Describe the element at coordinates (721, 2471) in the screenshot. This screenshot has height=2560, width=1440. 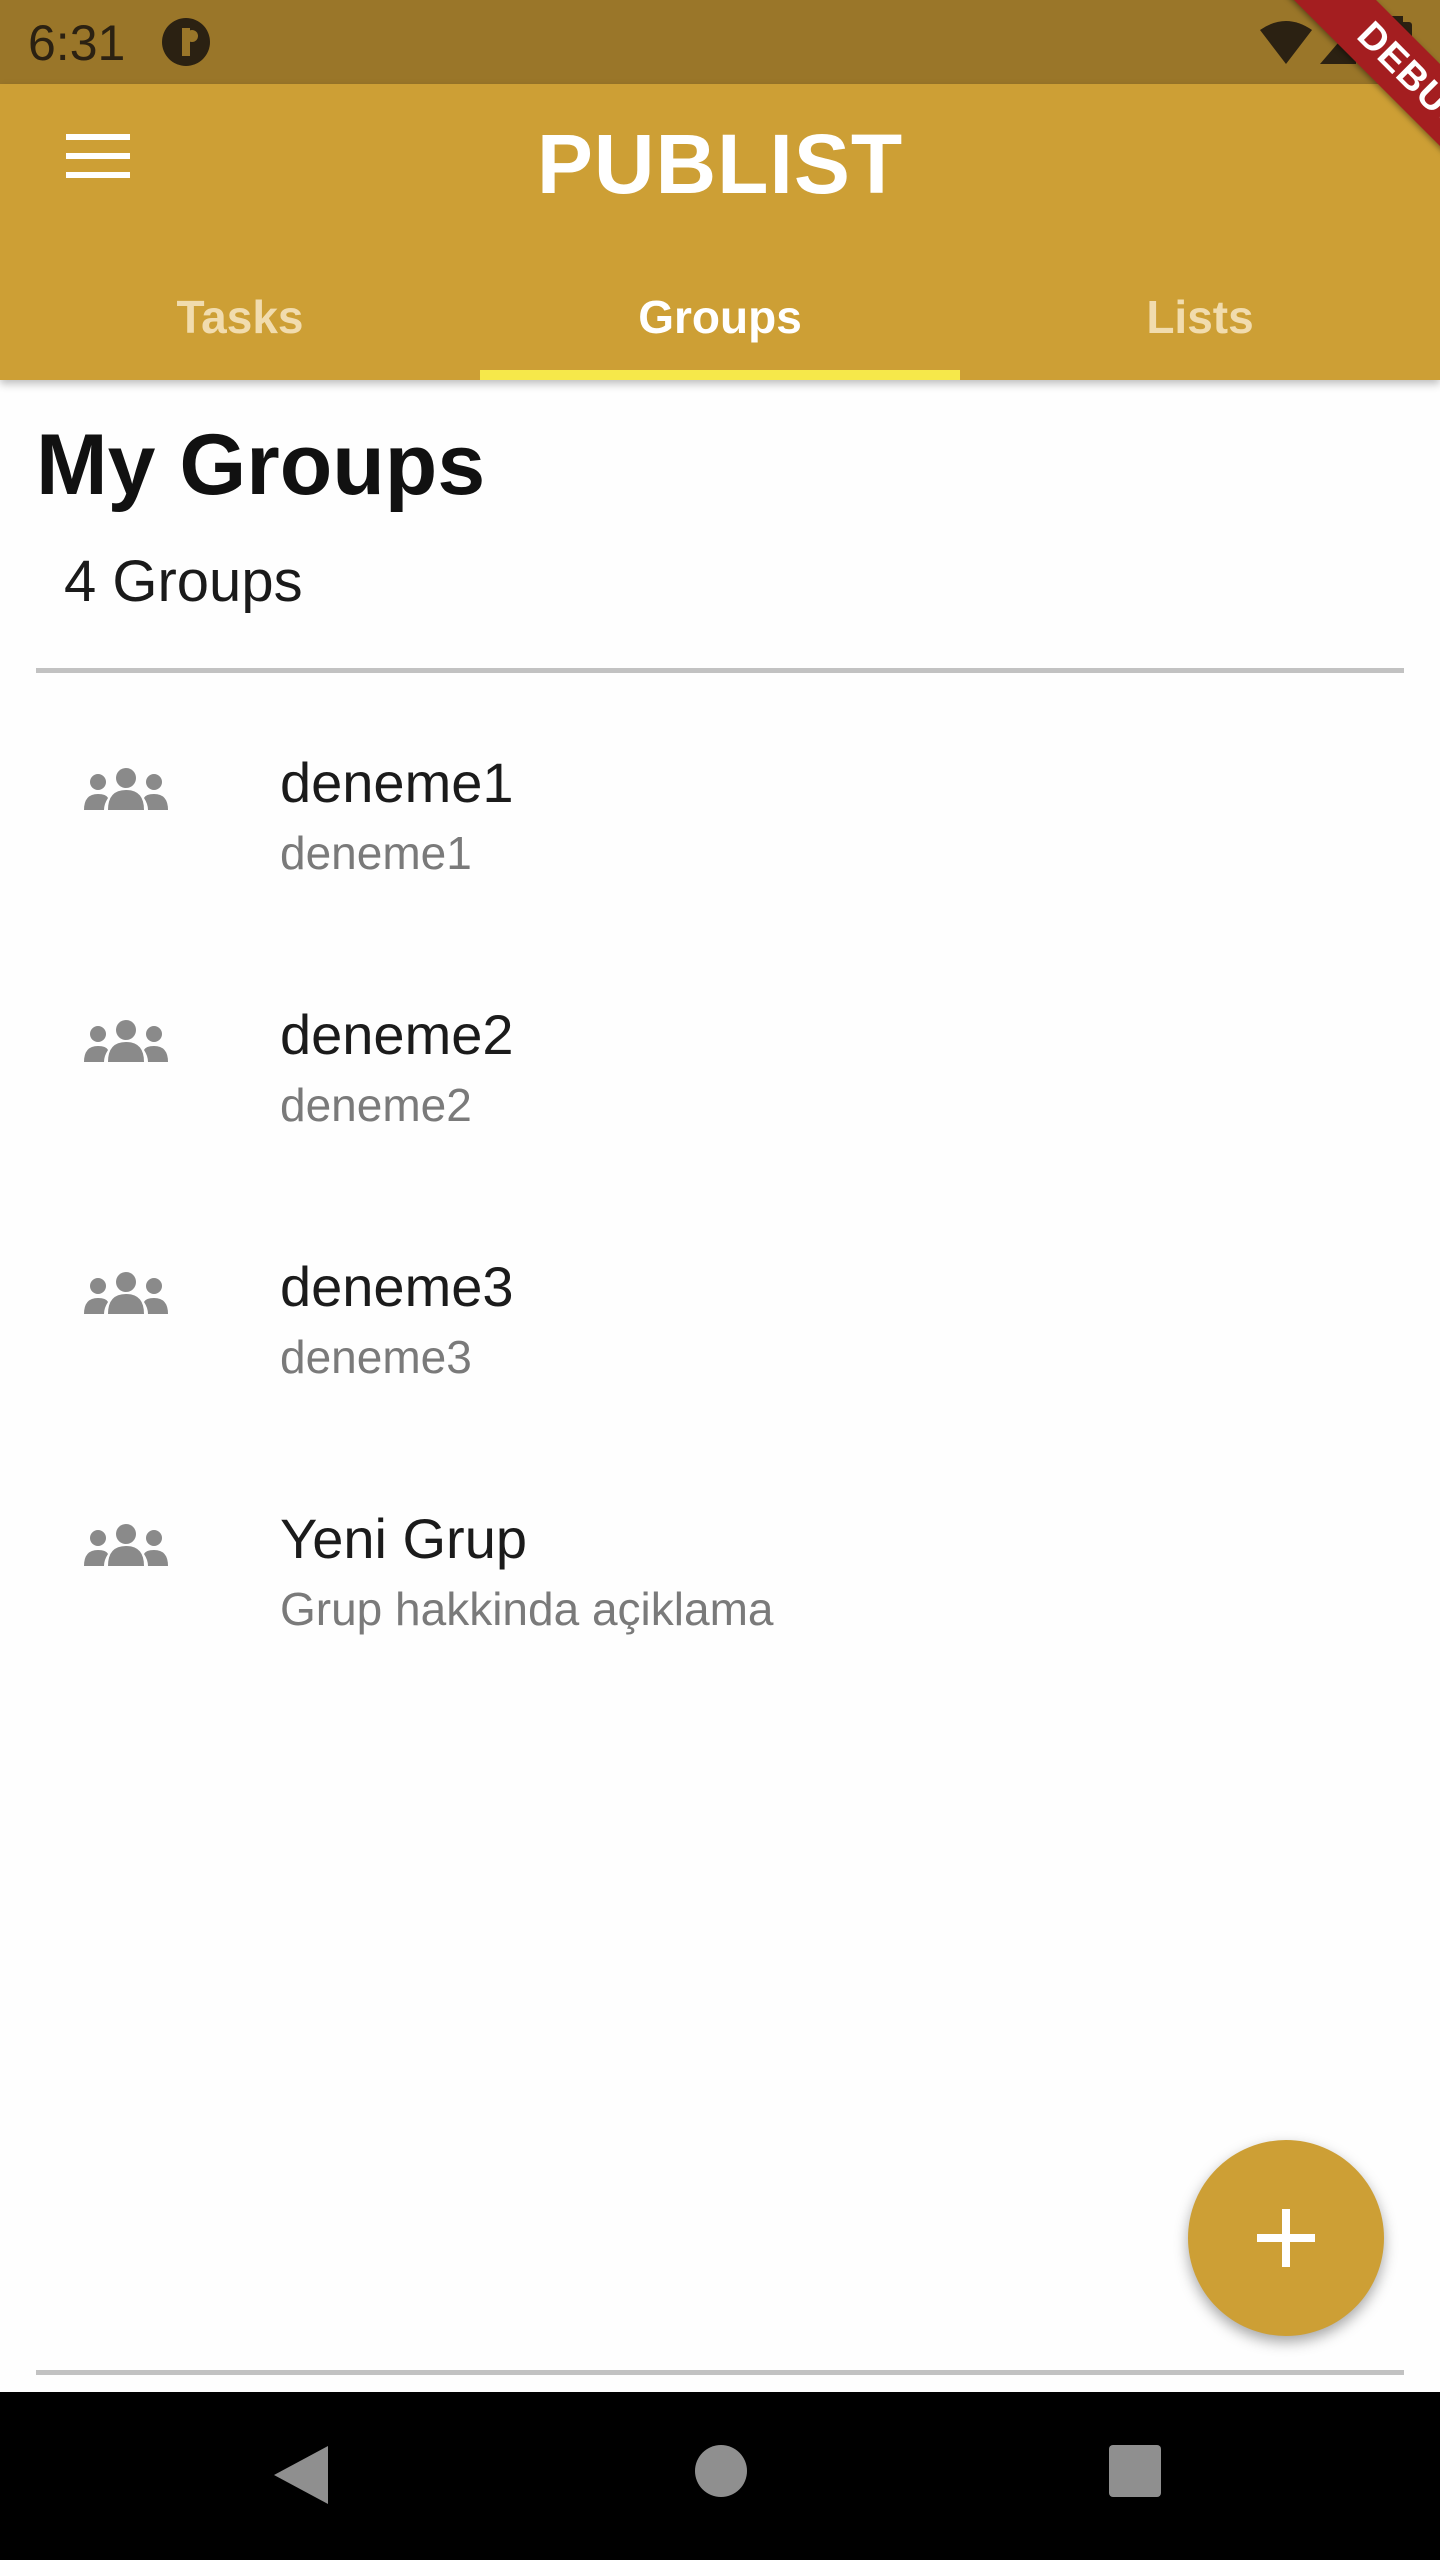
I see `home-icon` at that location.